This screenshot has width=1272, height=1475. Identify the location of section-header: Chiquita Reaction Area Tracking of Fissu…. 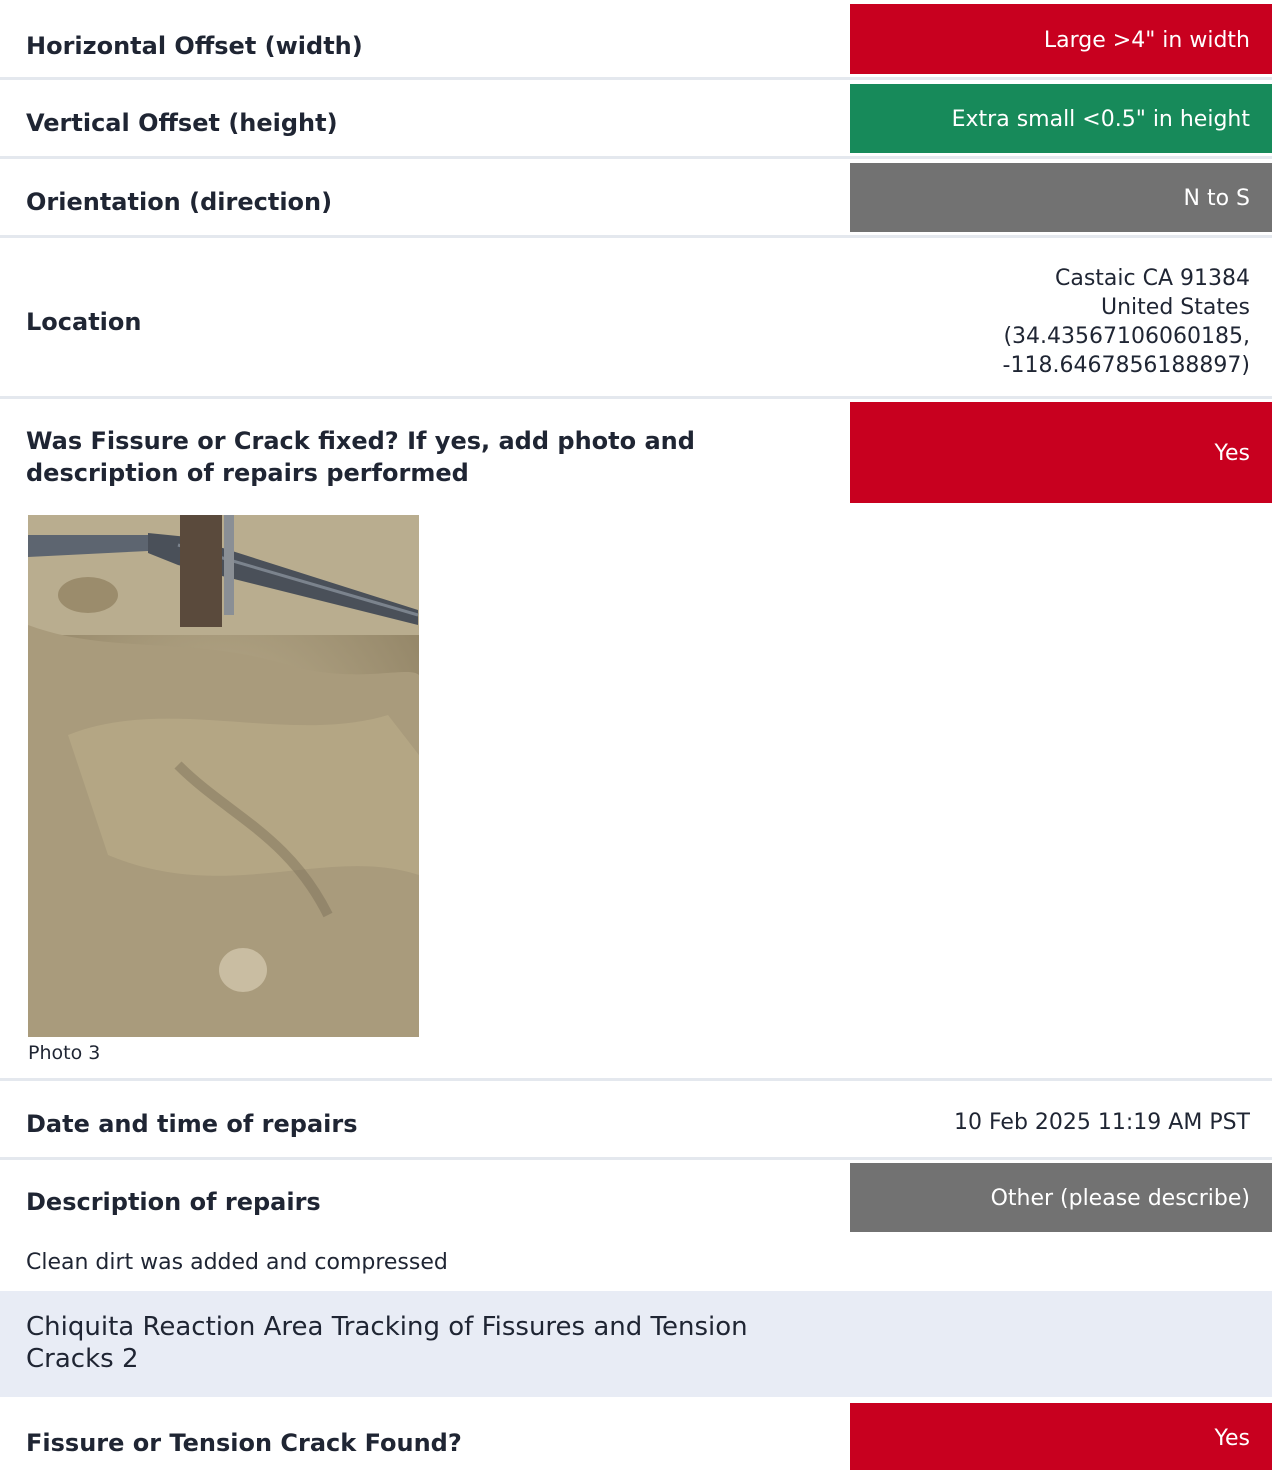
(636, 1344).